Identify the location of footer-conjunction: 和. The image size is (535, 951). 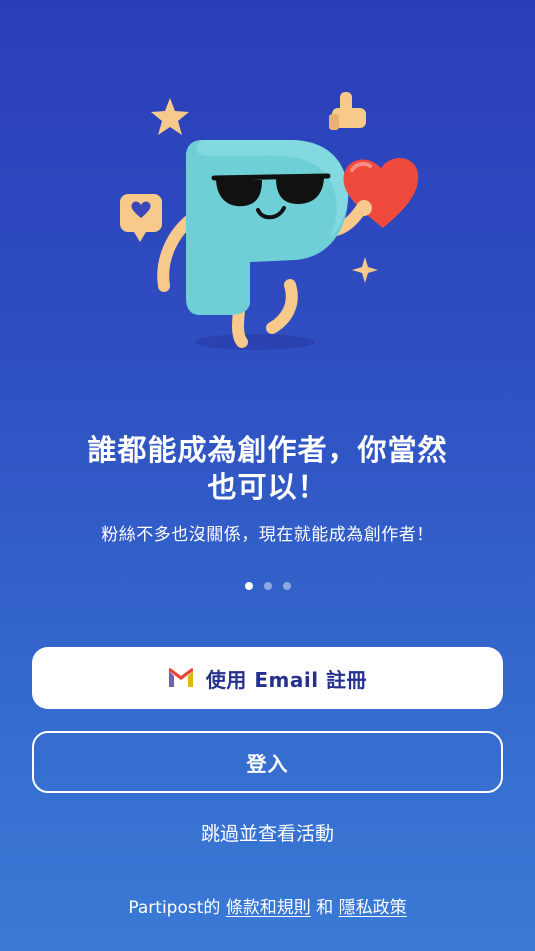
(325, 908).